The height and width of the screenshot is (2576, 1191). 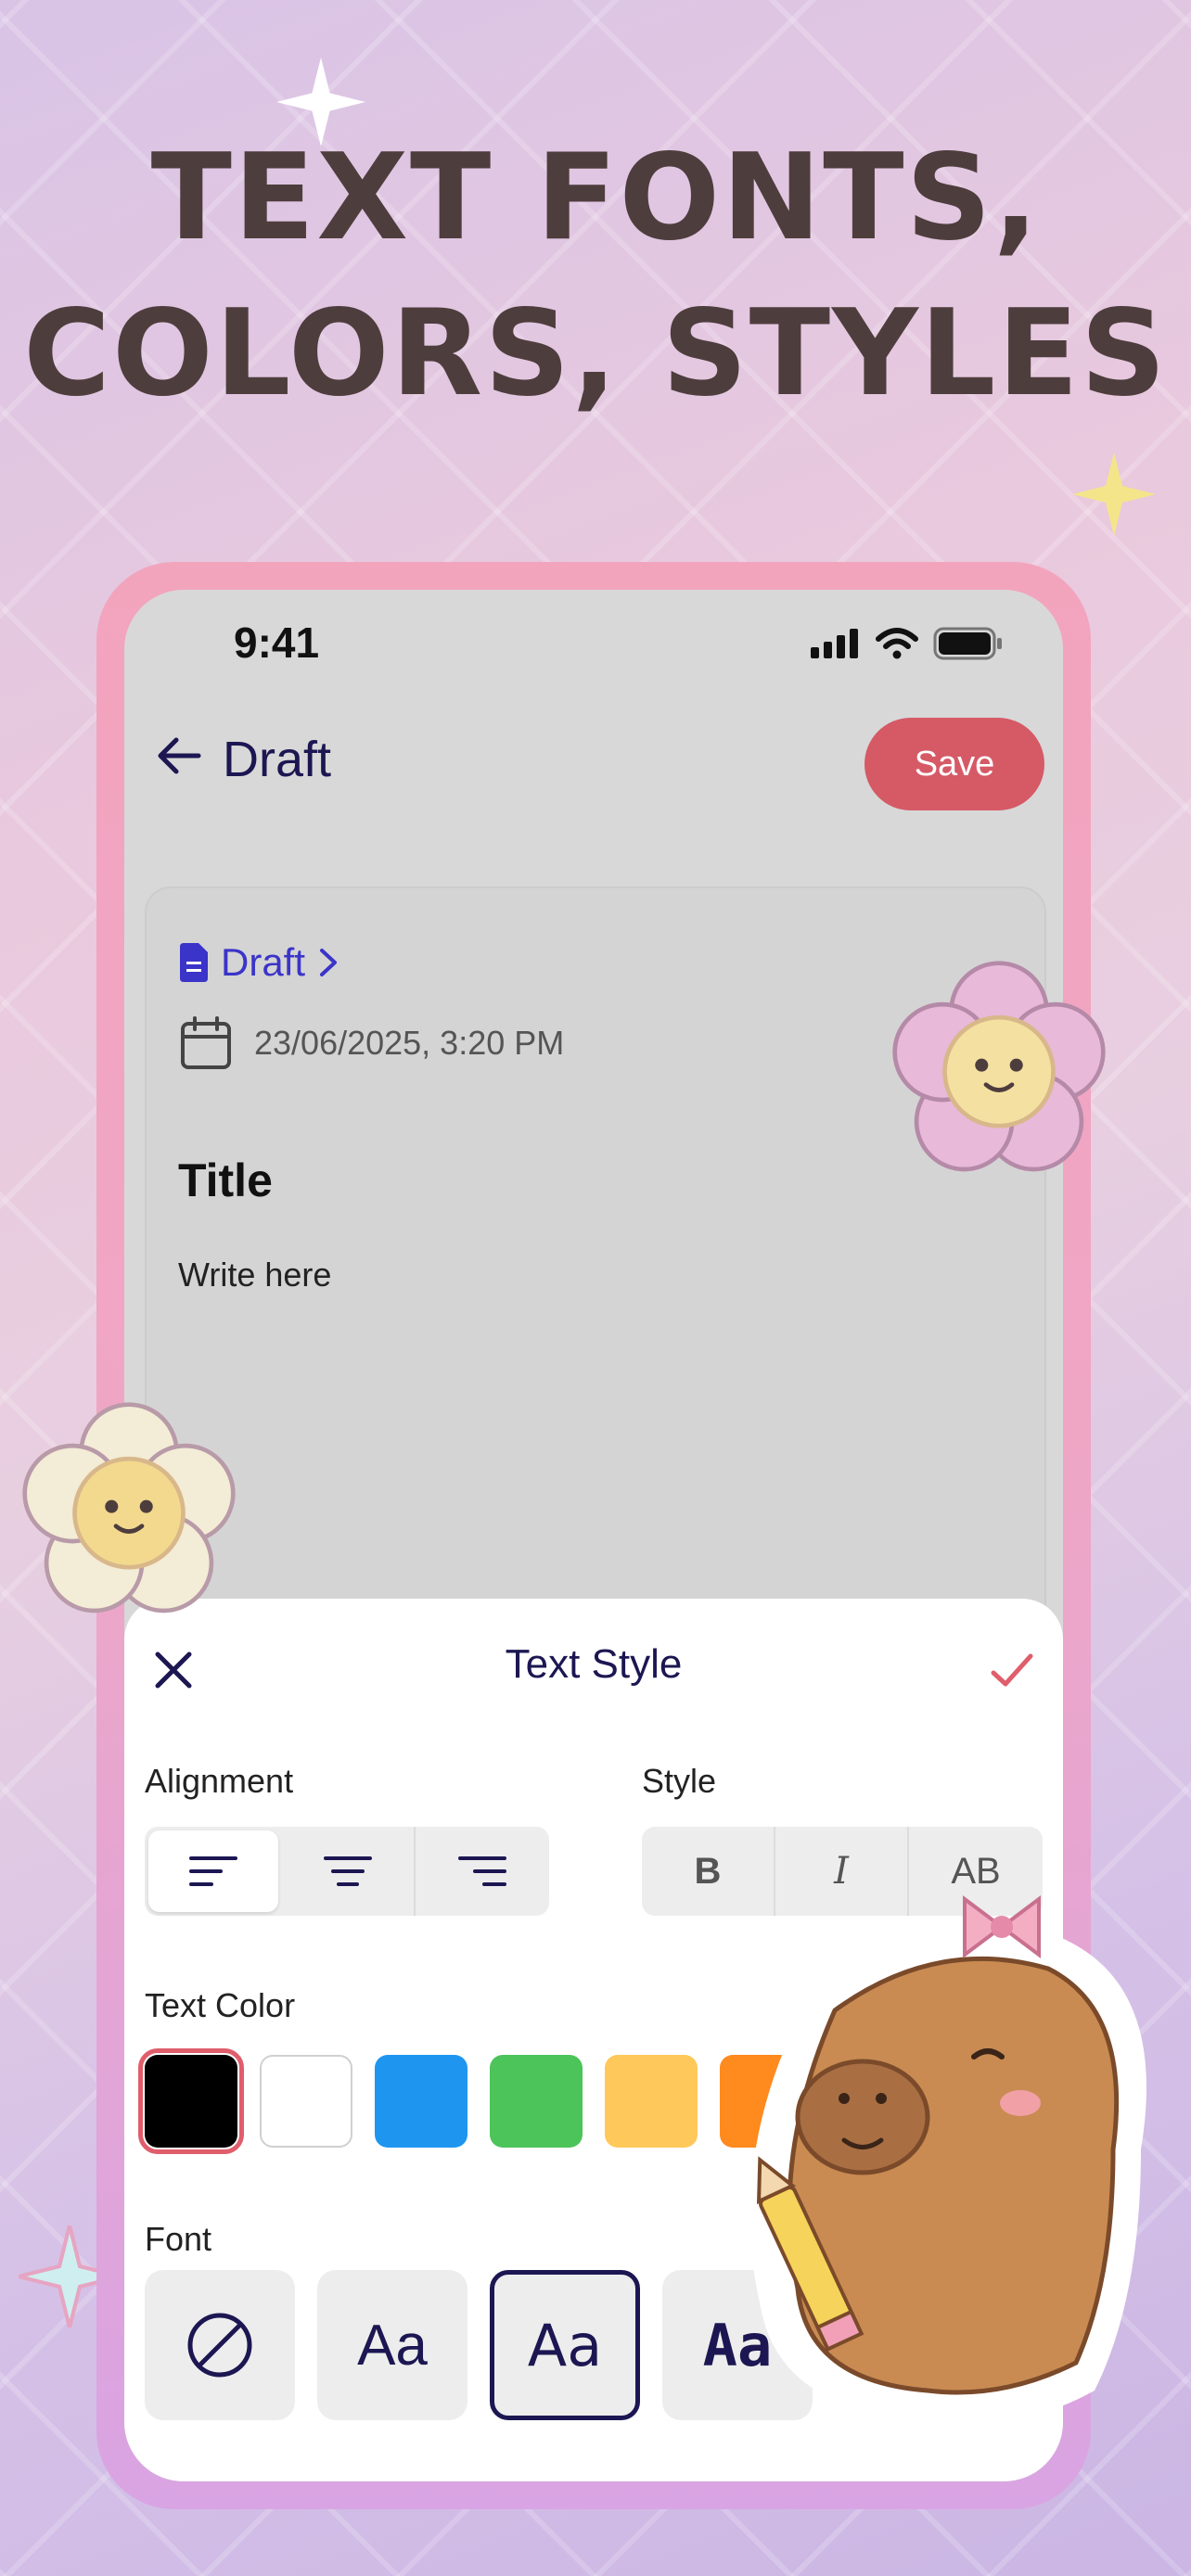 I want to click on breadcrumb-label: Draft, so click(x=263, y=962).